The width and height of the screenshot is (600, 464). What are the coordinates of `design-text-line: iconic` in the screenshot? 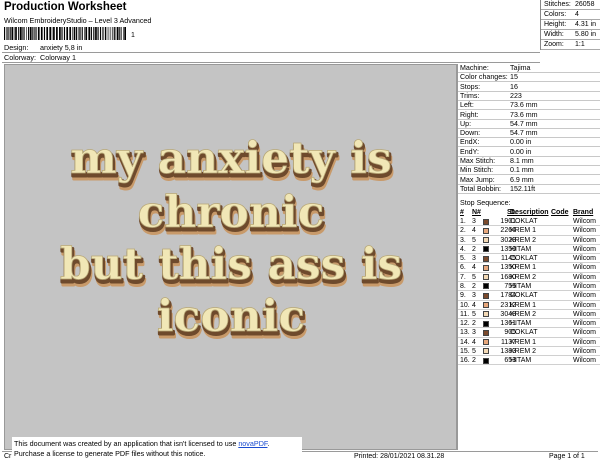 It's located at (231, 316).